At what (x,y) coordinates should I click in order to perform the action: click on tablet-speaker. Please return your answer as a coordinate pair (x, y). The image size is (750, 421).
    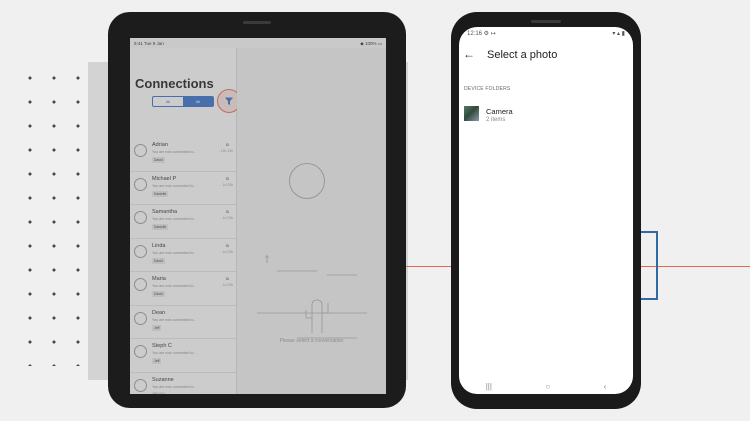
    Looking at the image, I should click on (257, 22).